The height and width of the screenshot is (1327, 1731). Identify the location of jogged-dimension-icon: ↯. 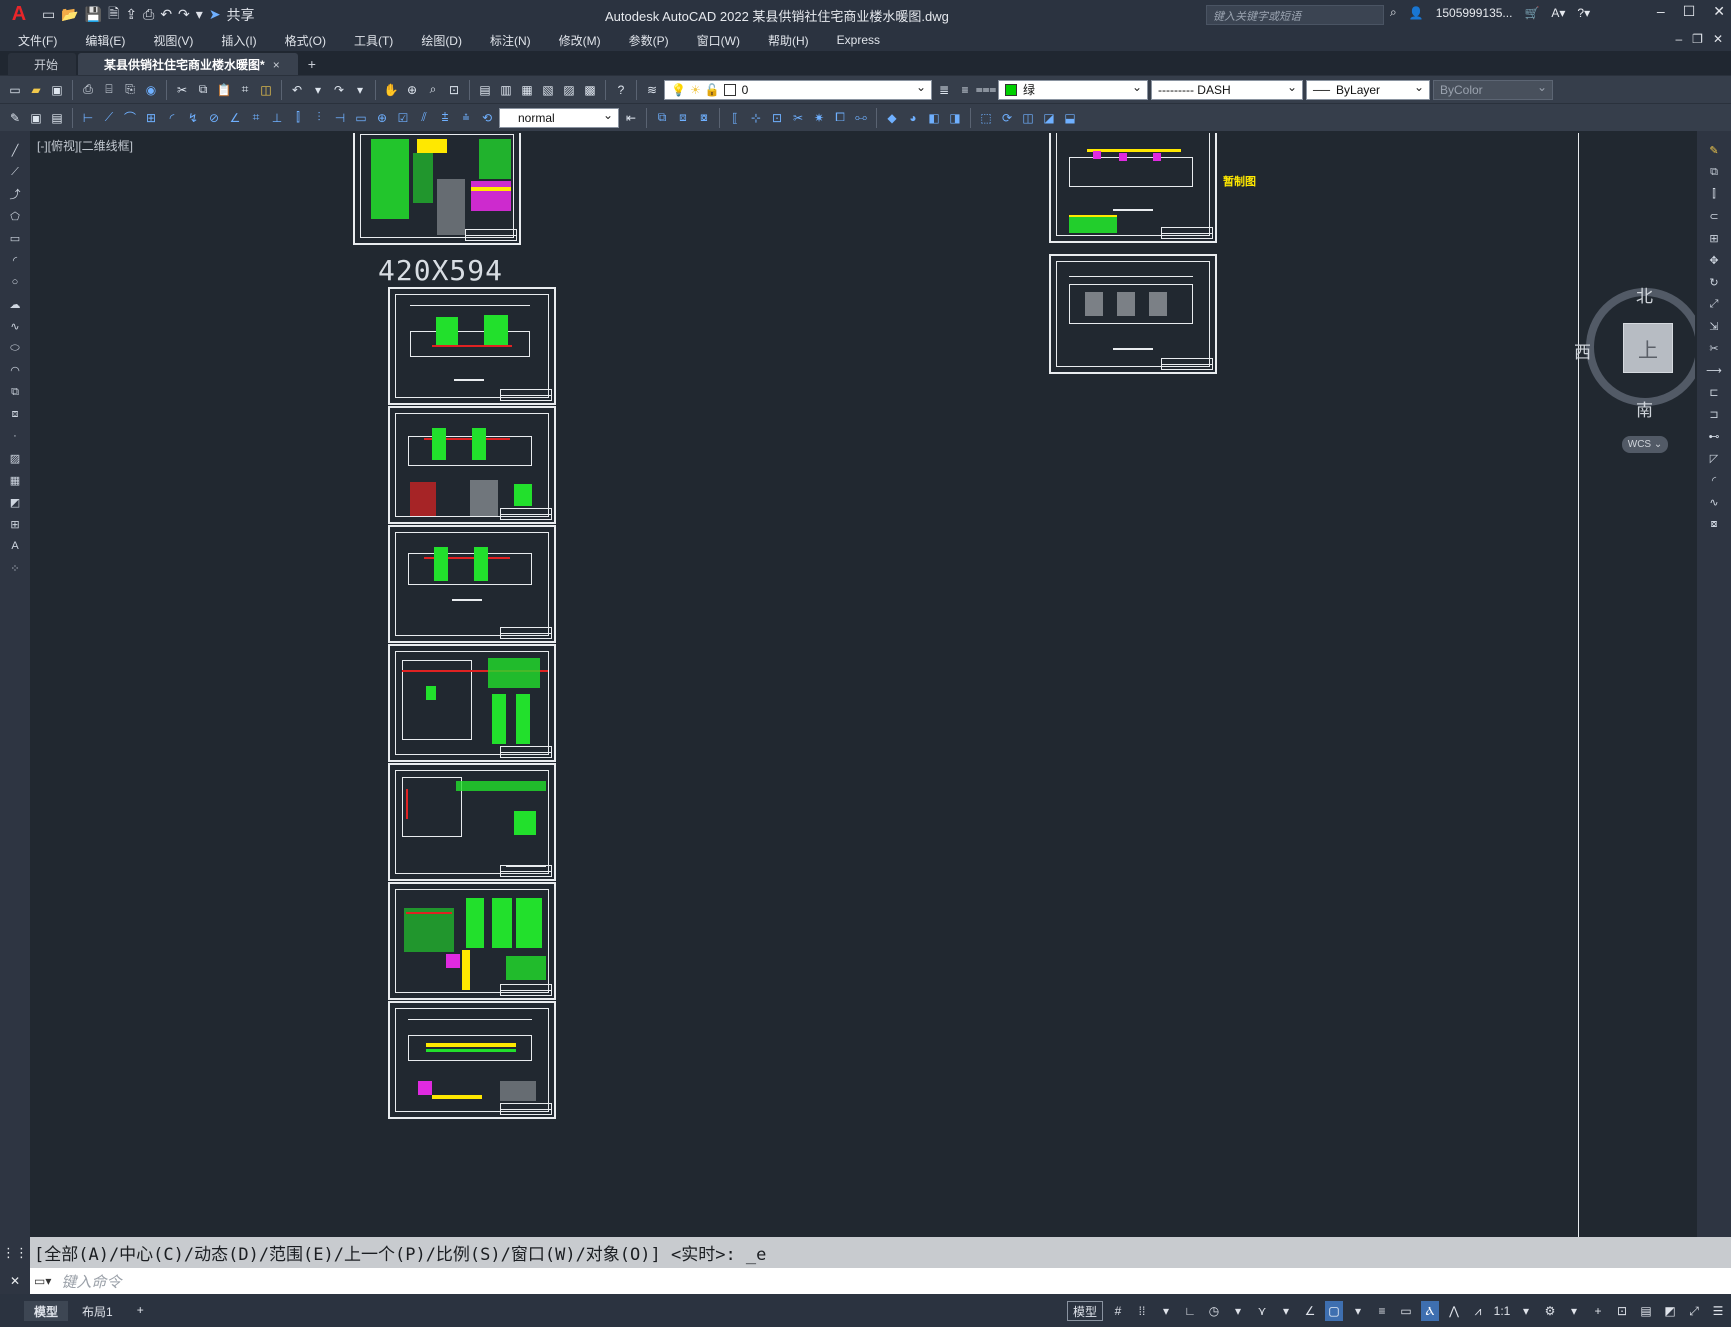
(193, 118).